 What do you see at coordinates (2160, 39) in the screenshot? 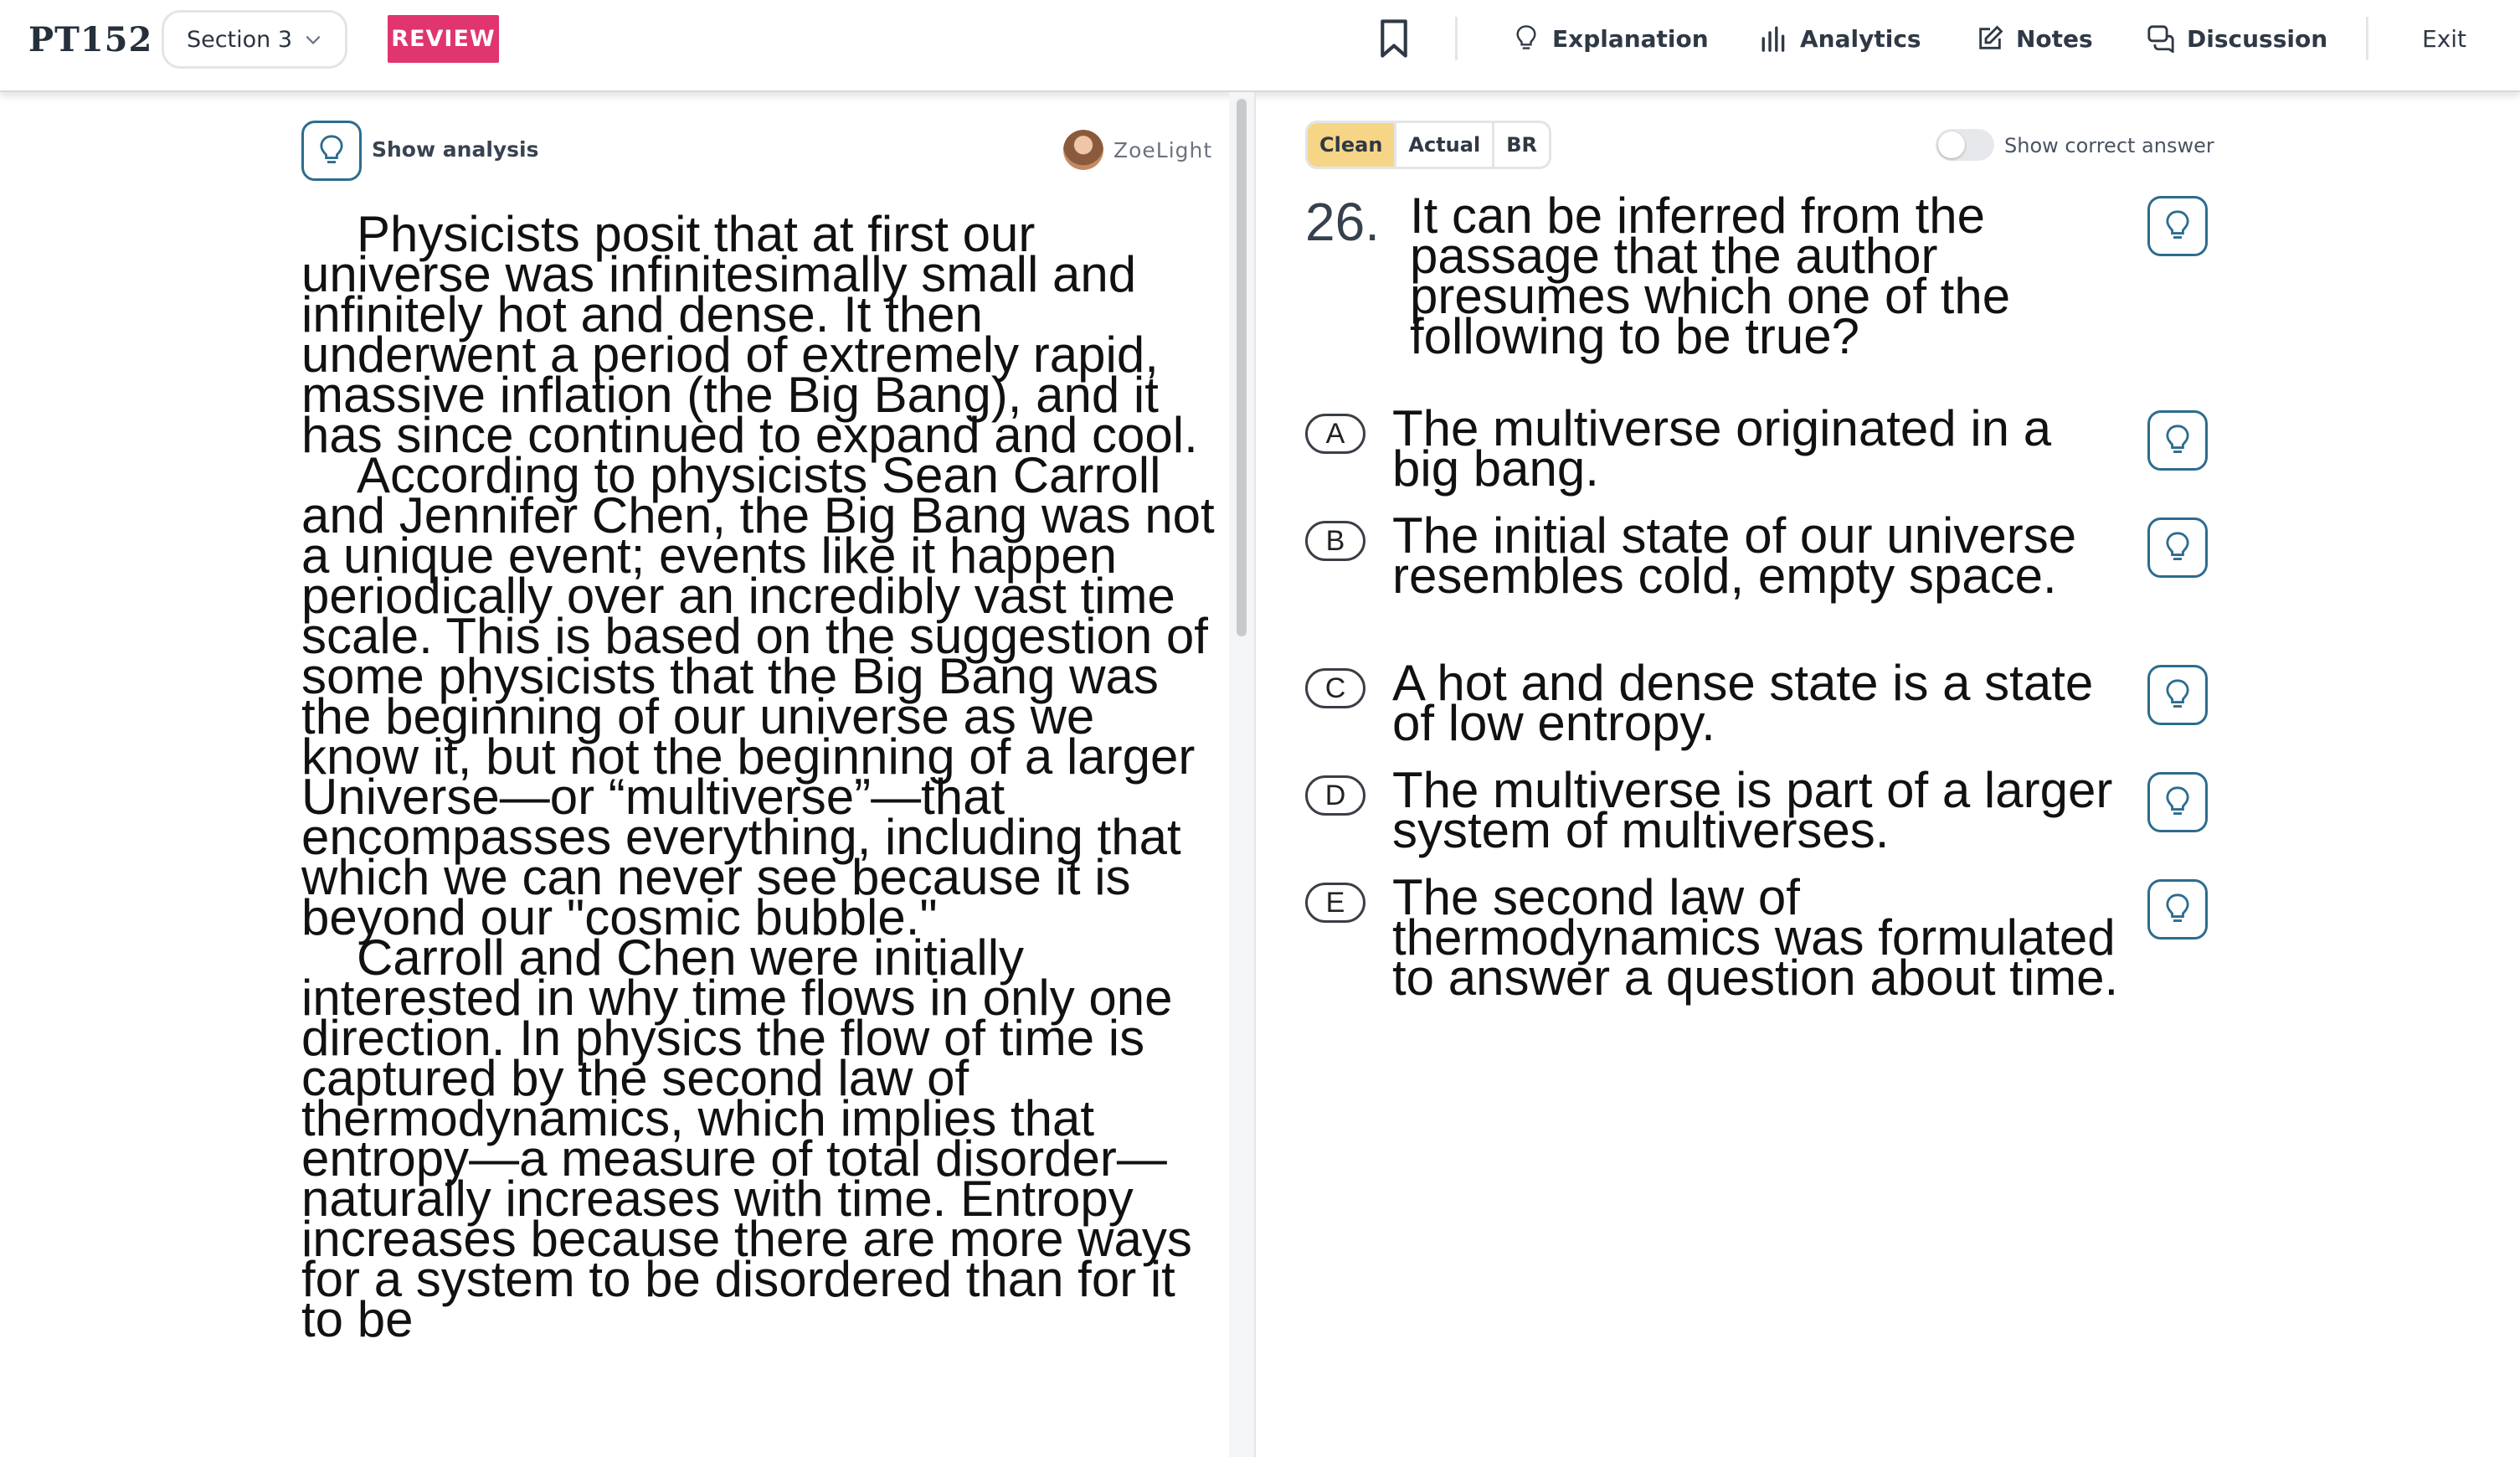
I see `chat-icon` at bounding box center [2160, 39].